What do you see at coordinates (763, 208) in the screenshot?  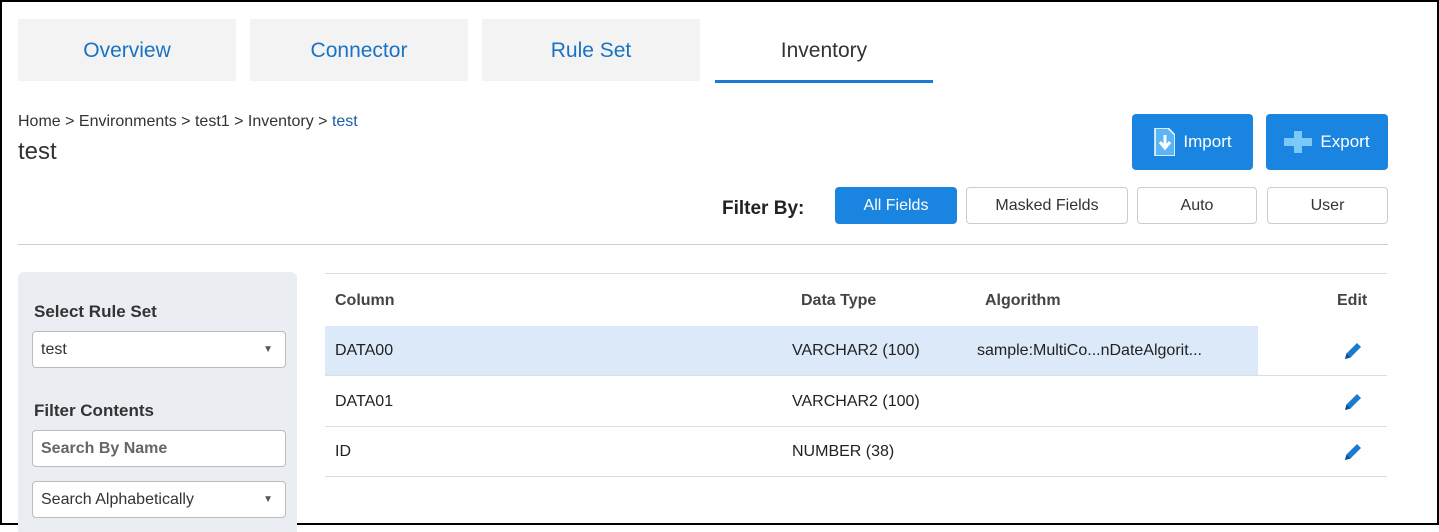 I see `filter-label: Filter By:` at bounding box center [763, 208].